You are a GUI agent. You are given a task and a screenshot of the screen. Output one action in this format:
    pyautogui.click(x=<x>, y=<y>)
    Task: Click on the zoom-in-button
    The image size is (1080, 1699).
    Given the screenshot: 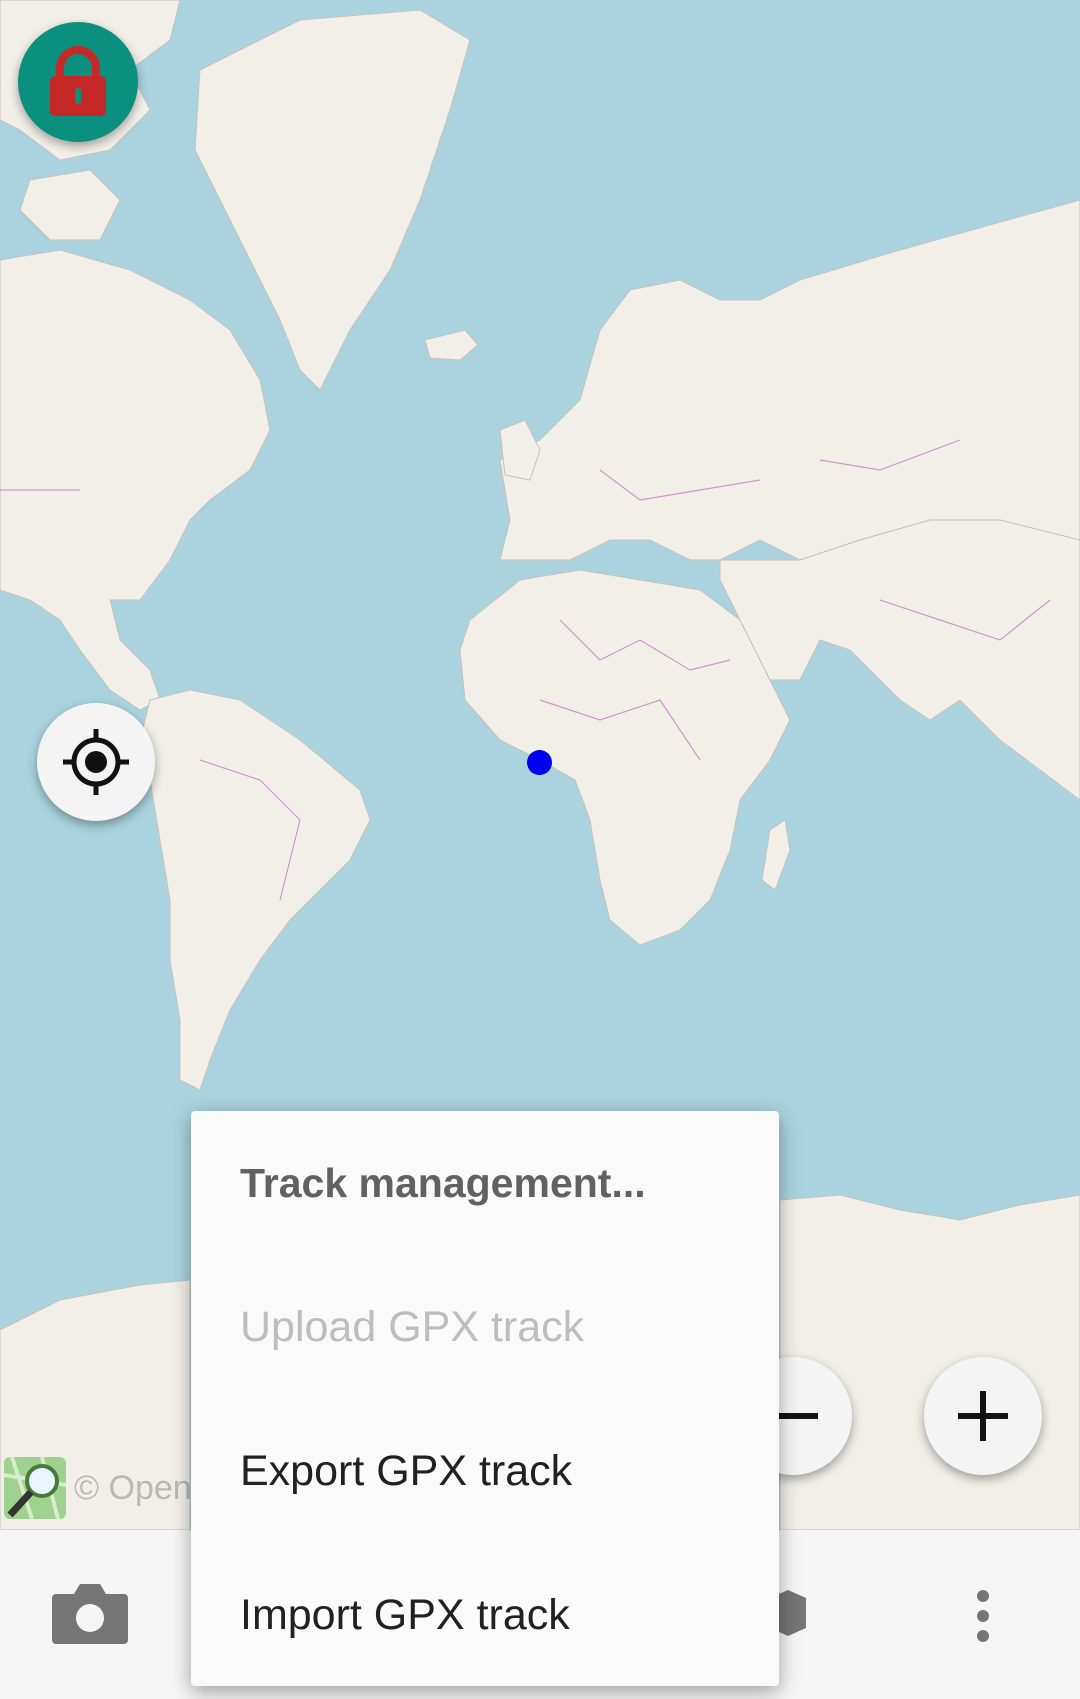 What is the action you would take?
    pyautogui.click(x=983, y=1416)
    